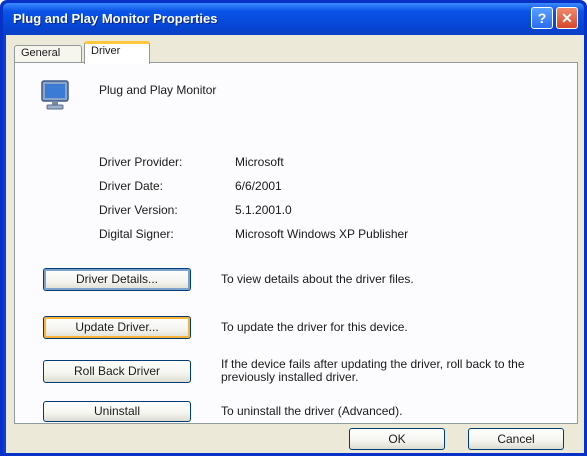  What do you see at coordinates (141, 162) in the screenshot?
I see `driver-provider-label: Driver Provider:` at bounding box center [141, 162].